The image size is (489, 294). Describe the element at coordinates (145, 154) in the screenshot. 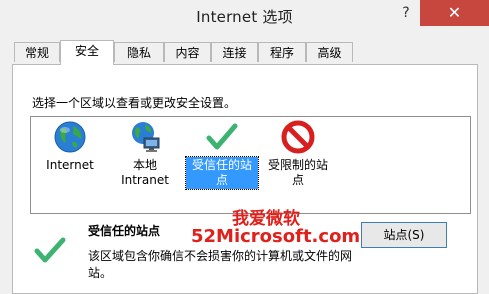

I see `zone-local-intranet: 本地 Intranet` at that location.